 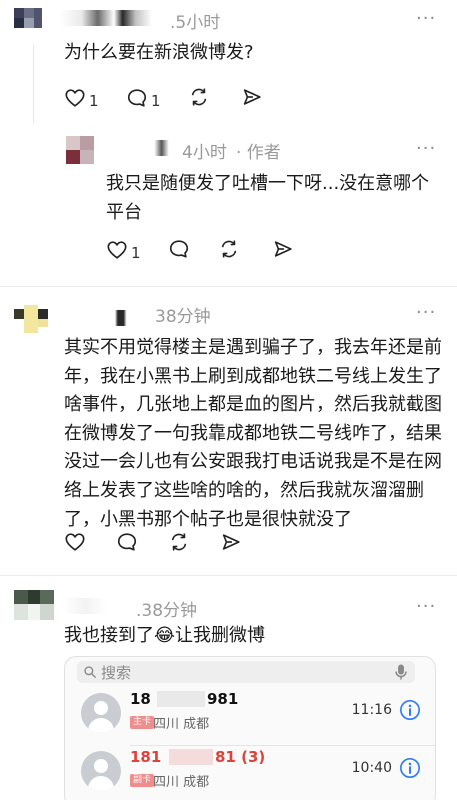 I want to click on like-button, so click(x=75, y=542).